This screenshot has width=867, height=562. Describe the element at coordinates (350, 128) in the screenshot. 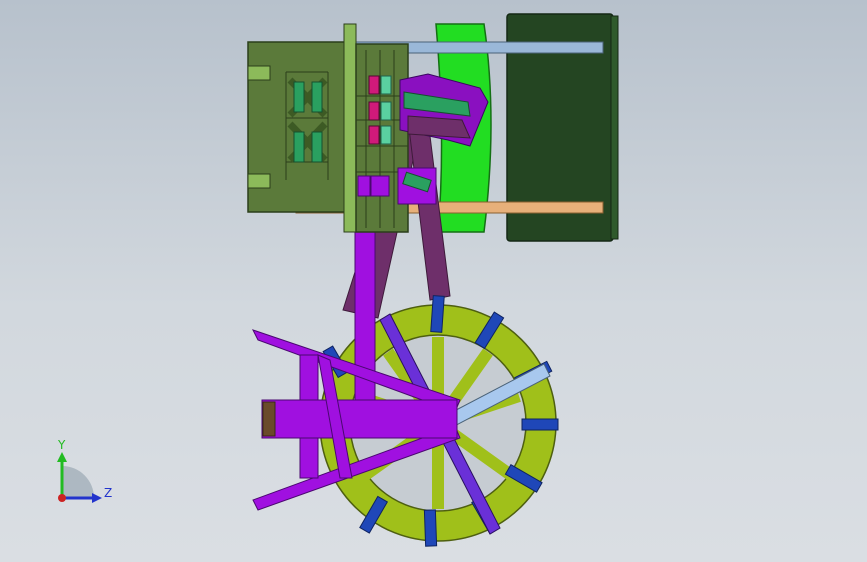

I see `vertical-post` at that location.